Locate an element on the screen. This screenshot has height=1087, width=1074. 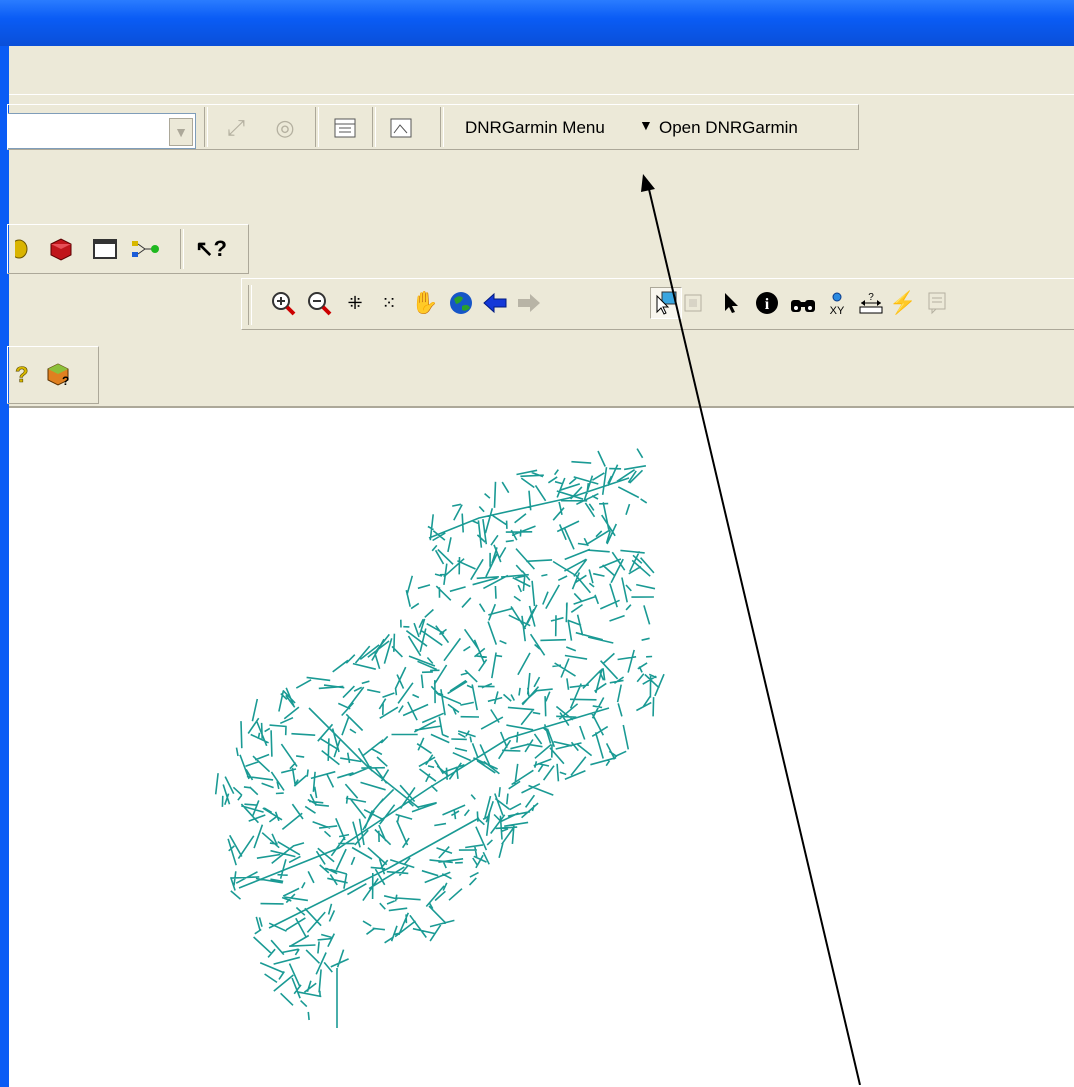
hyperlink-icon: ⚡ is located at coordinates (903, 303).